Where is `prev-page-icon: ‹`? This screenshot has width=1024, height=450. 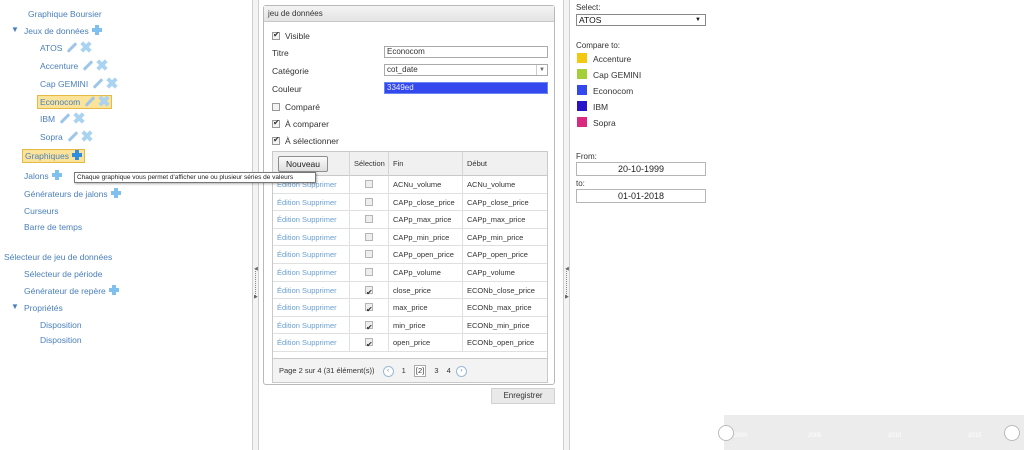
prev-page-icon: ‹ is located at coordinates (388, 371).